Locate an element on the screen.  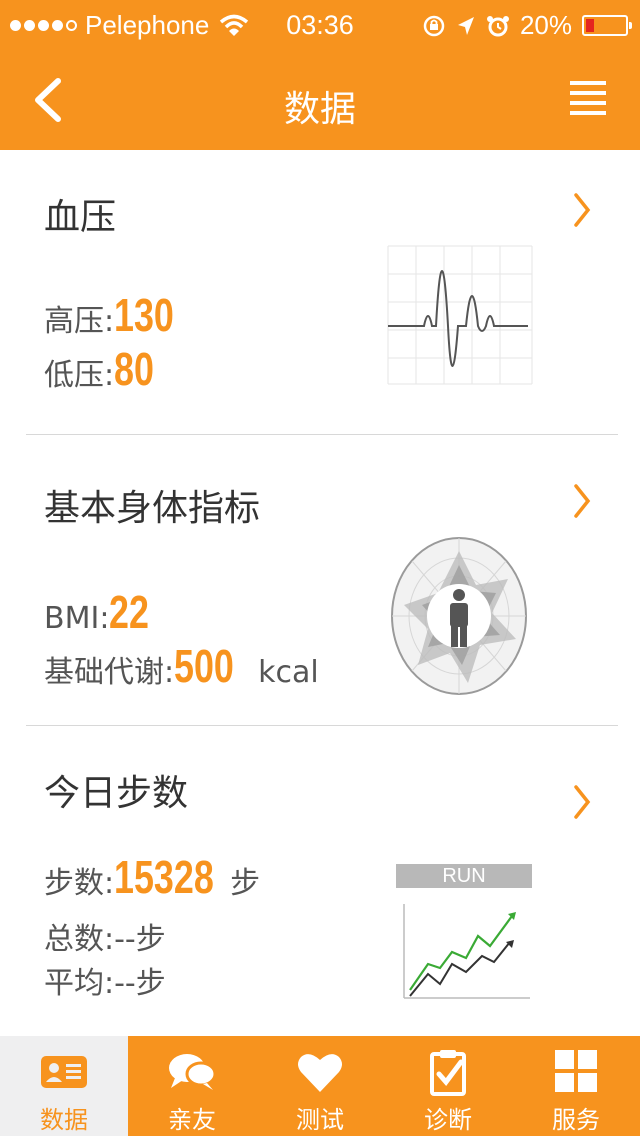
grid-icon is located at coordinates (576, 1071).